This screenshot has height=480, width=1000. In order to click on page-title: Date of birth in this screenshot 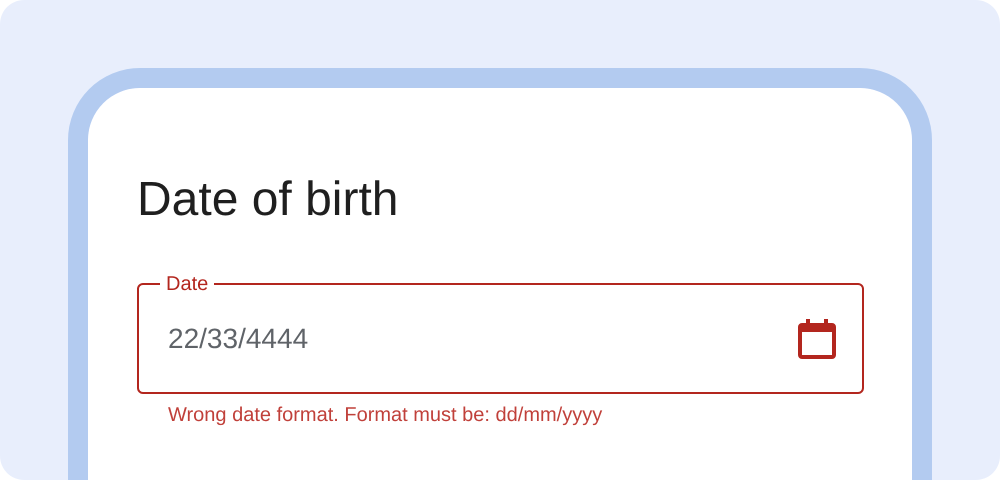, I will do `click(267, 200)`.